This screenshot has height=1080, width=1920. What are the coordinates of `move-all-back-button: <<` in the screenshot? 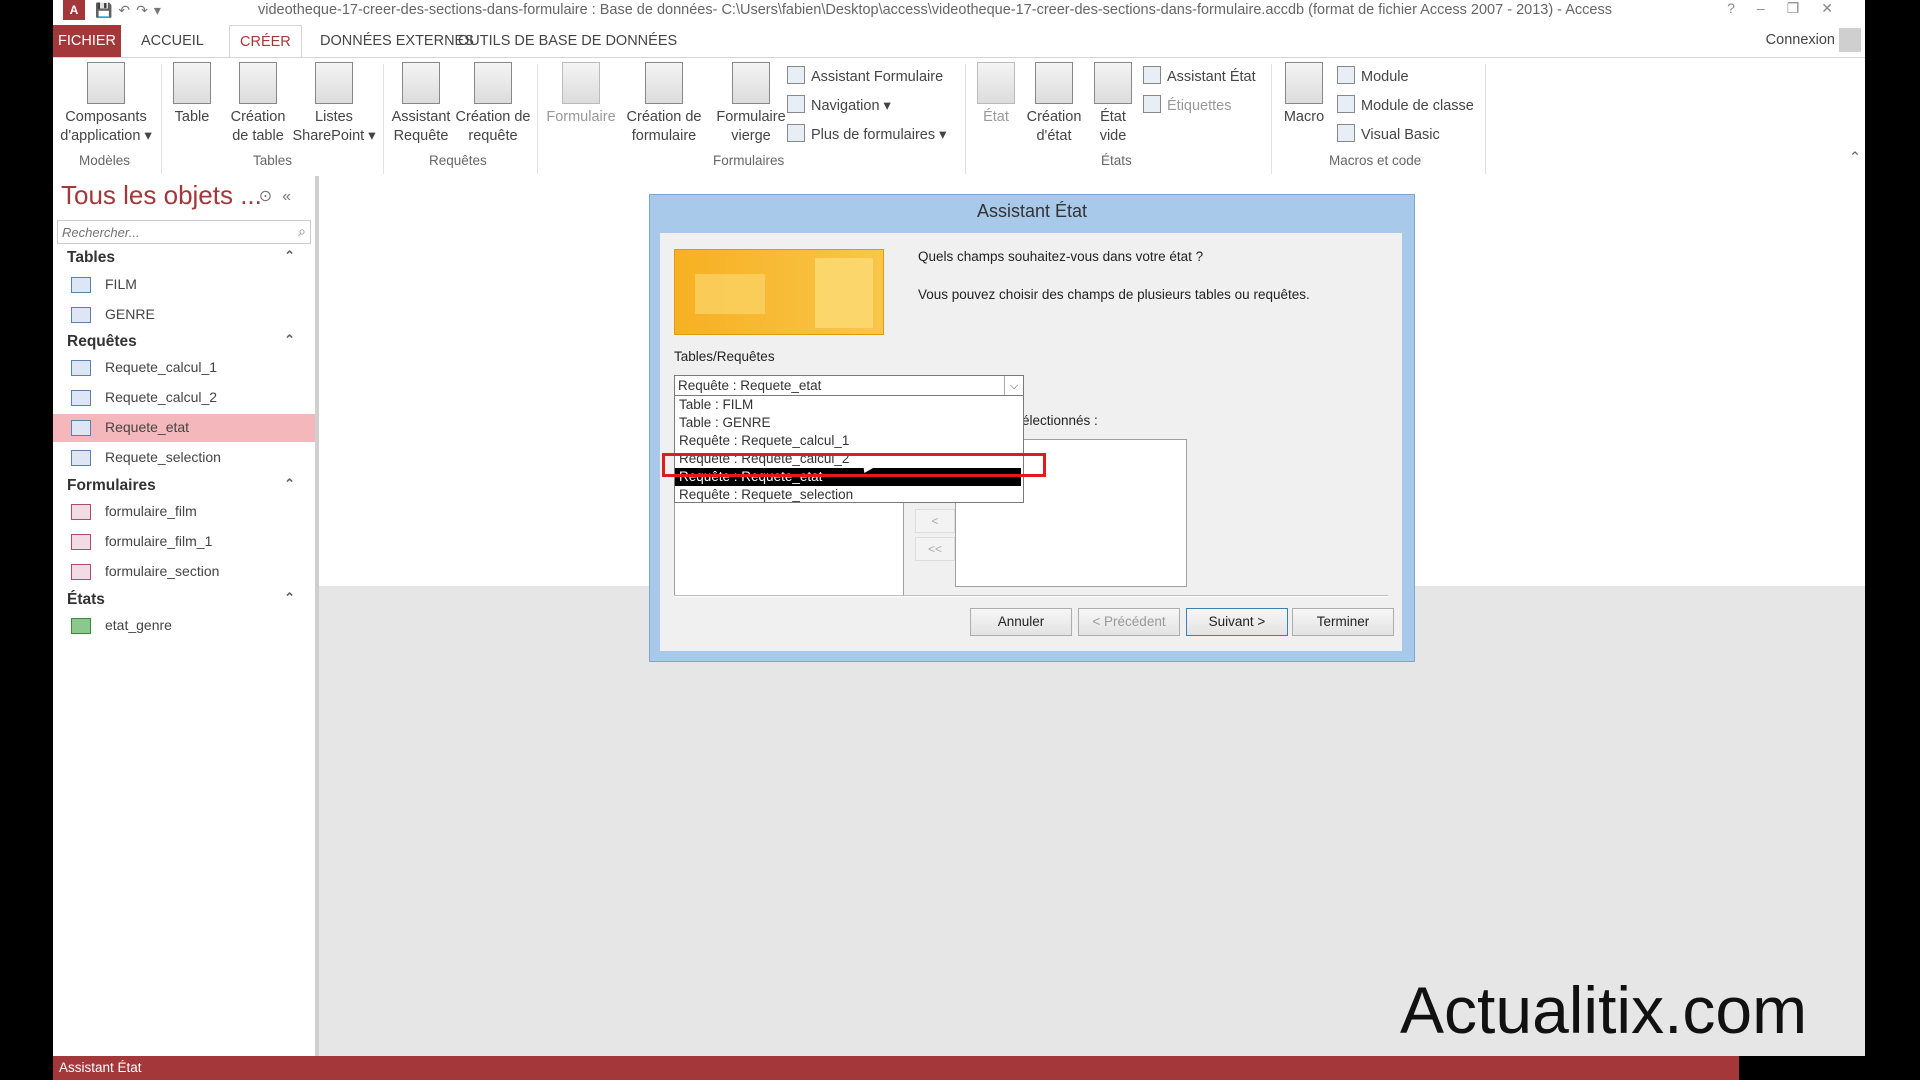 It's located at (935, 549).